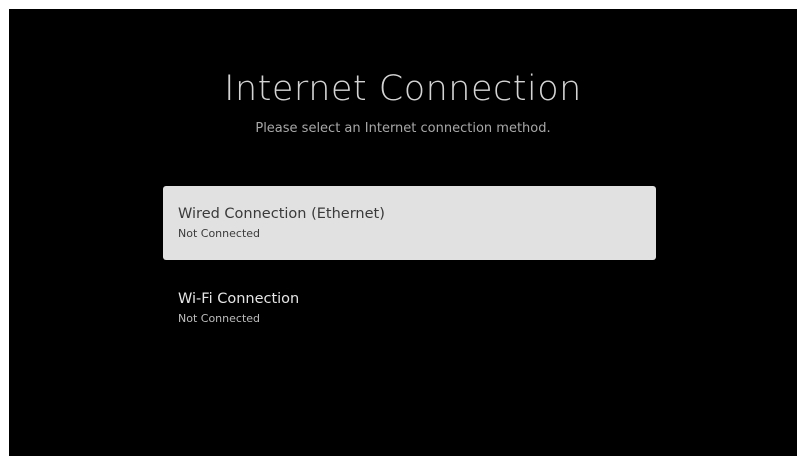 The image size is (806, 456). I want to click on wifi-connection-label: Wi-Fi Connection, so click(239, 299).